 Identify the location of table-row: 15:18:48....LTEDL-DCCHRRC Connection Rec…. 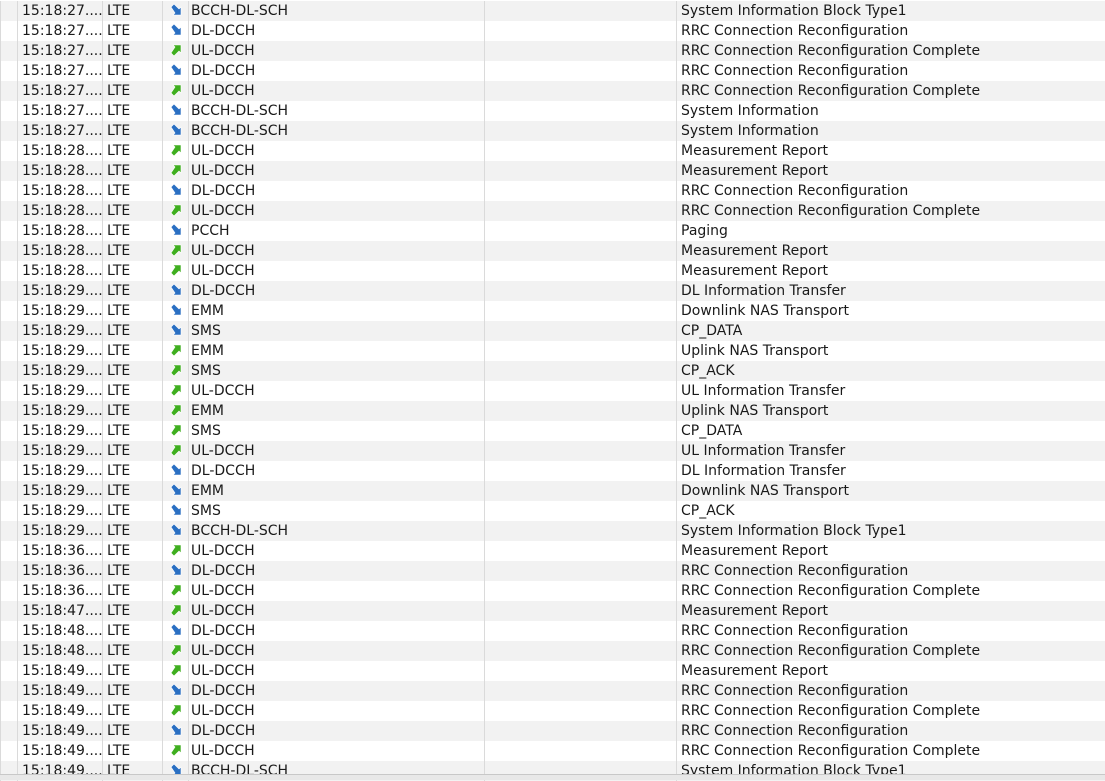
(553, 631).